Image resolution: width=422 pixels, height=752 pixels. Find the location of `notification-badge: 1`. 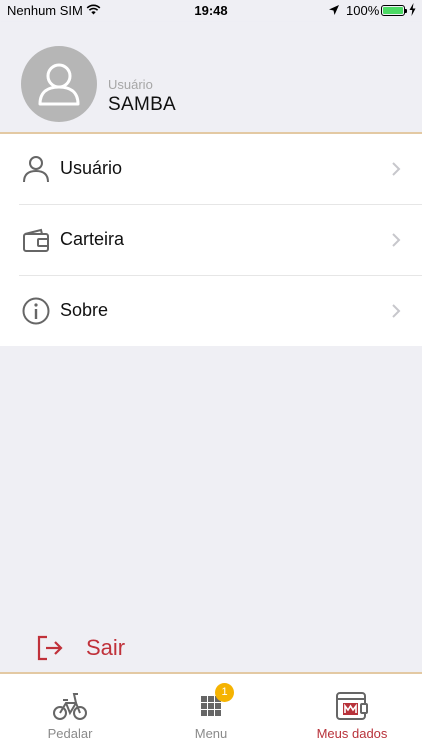

notification-badge: 1 is located at coordinates (224, 692).